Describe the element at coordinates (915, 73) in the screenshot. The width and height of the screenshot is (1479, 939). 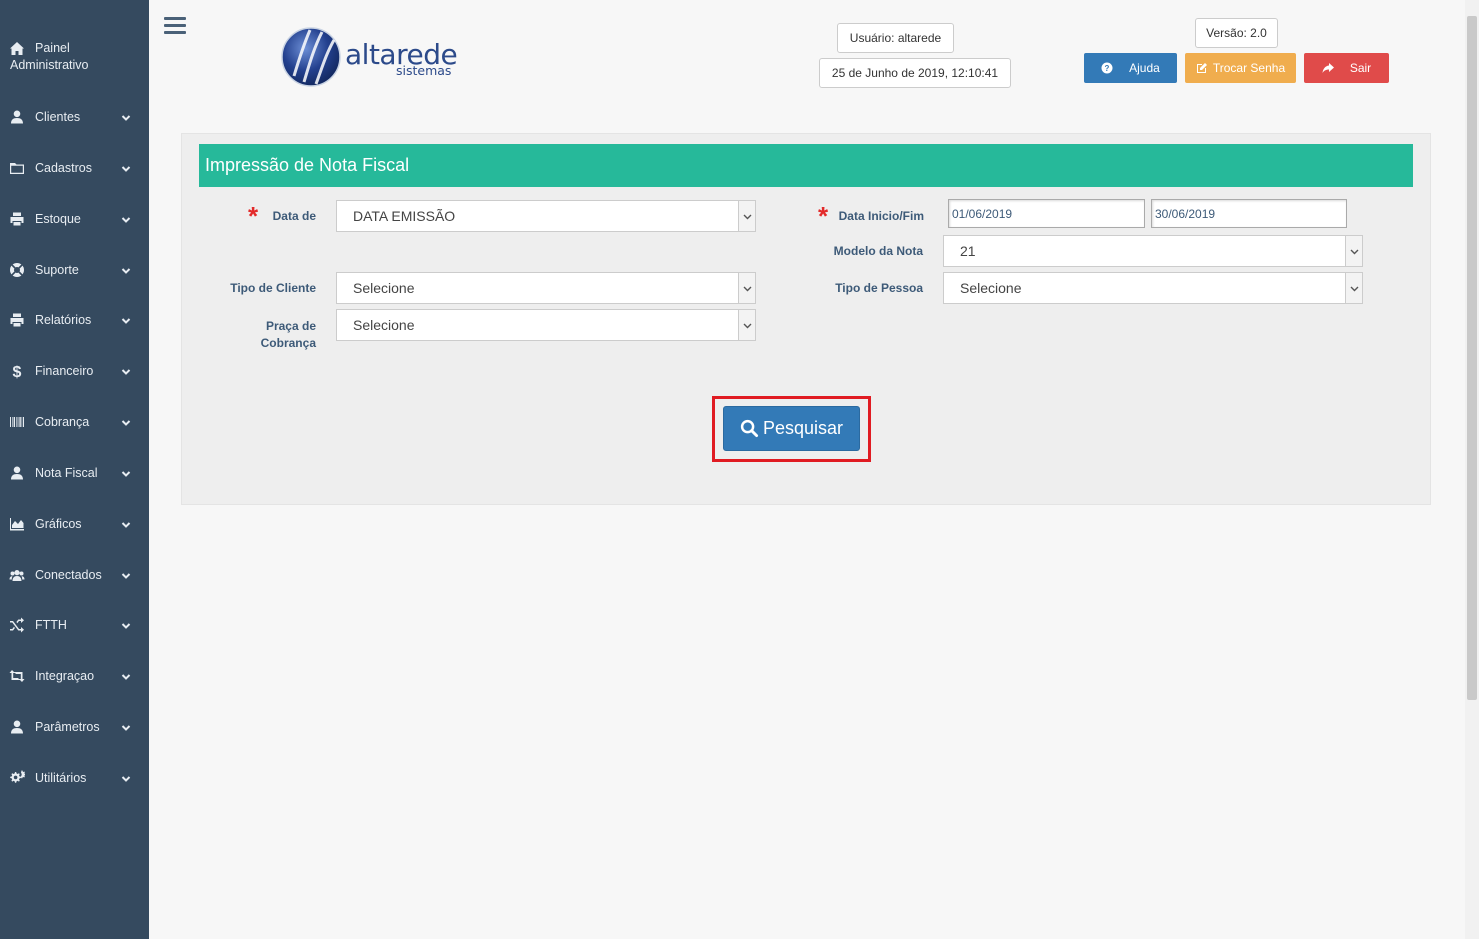
I see `datetime-info: 25 de Junho de 2019, 12:10:41` at that location.